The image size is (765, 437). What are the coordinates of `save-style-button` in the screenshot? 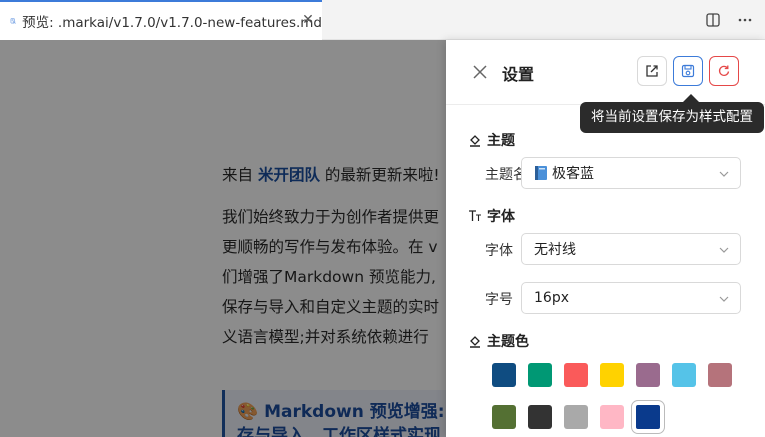 It's located at (688, 71).